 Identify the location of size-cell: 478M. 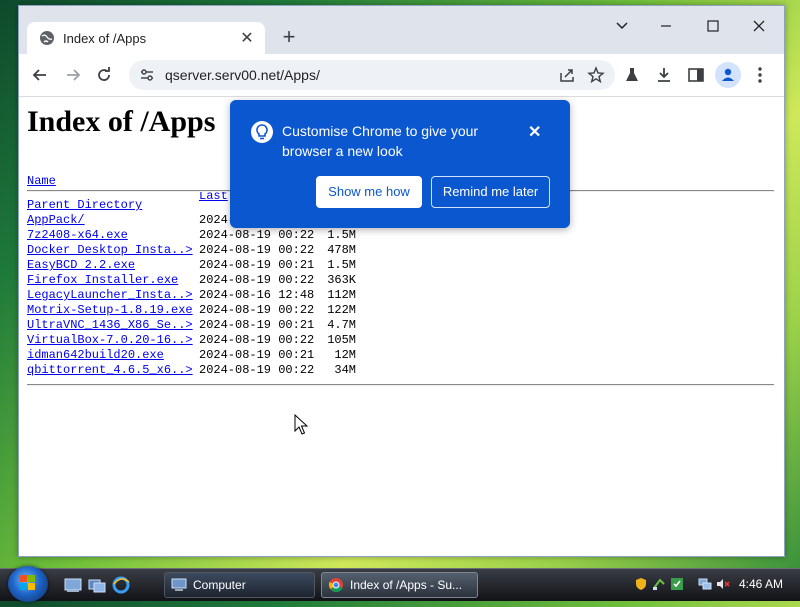
(341, 250).